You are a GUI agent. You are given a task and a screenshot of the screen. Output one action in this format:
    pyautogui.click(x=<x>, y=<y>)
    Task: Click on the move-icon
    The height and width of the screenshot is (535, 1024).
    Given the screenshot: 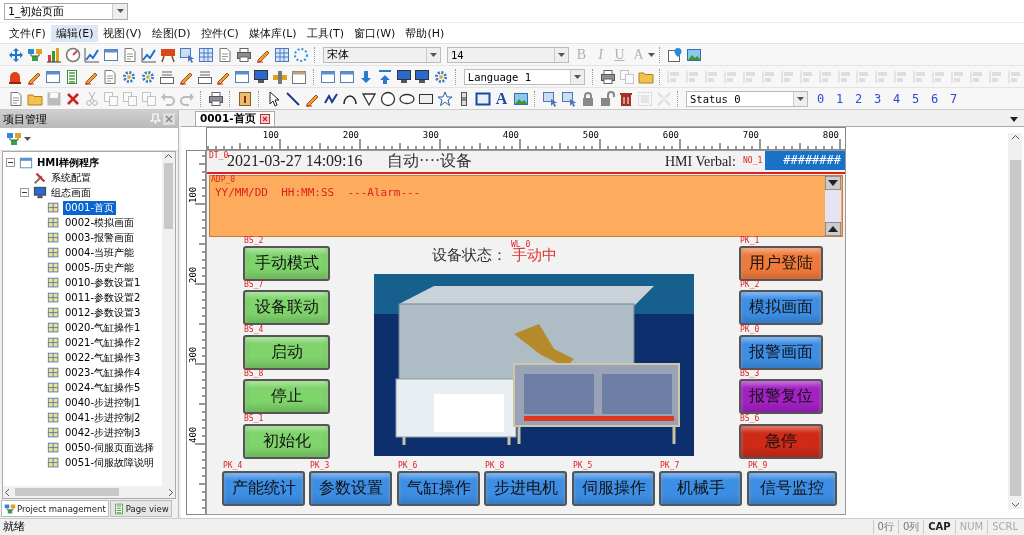 What is the action you would take?
    pyautogui.click(x=15, y=54)
    